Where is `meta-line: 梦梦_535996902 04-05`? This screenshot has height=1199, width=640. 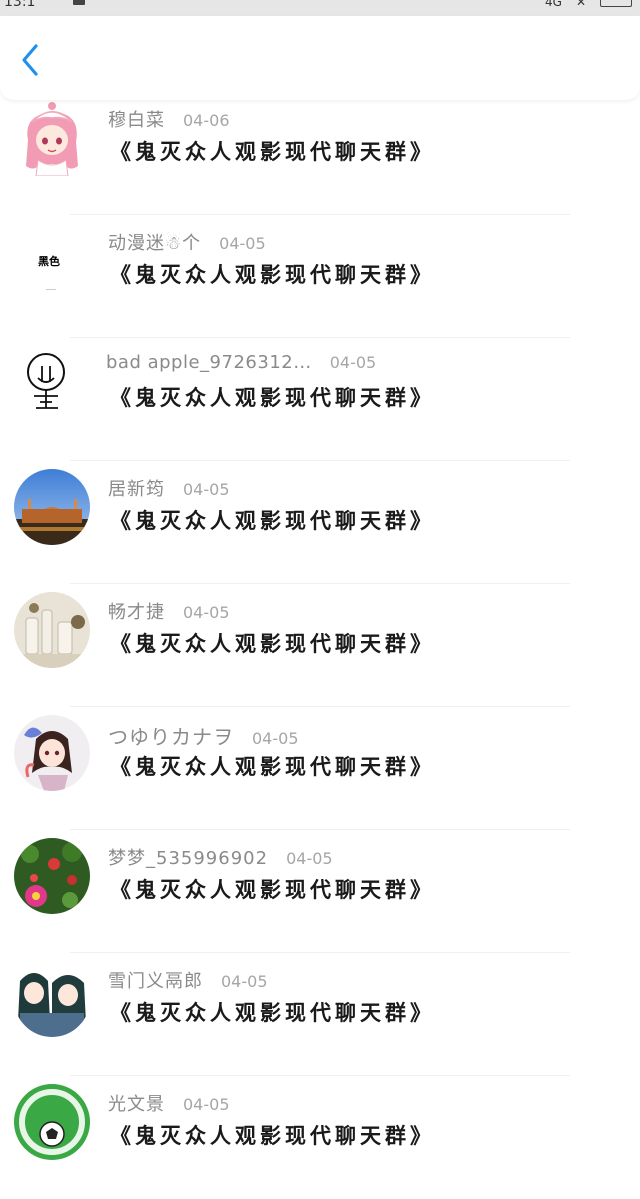
meta-line: 梦梦_535996902 04-05 is located at coordinates (220, 857).